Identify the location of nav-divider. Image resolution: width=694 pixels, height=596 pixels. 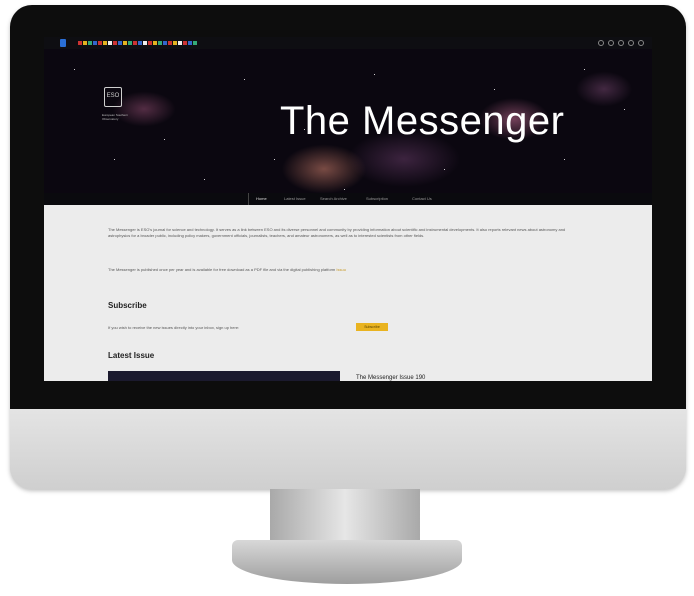
(248, 199).